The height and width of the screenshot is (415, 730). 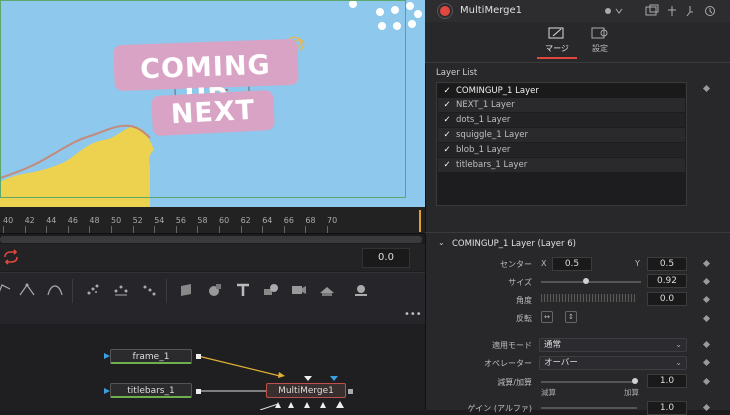 I want to click on node-frame-1: frame_1, so click(x=151, y=356).